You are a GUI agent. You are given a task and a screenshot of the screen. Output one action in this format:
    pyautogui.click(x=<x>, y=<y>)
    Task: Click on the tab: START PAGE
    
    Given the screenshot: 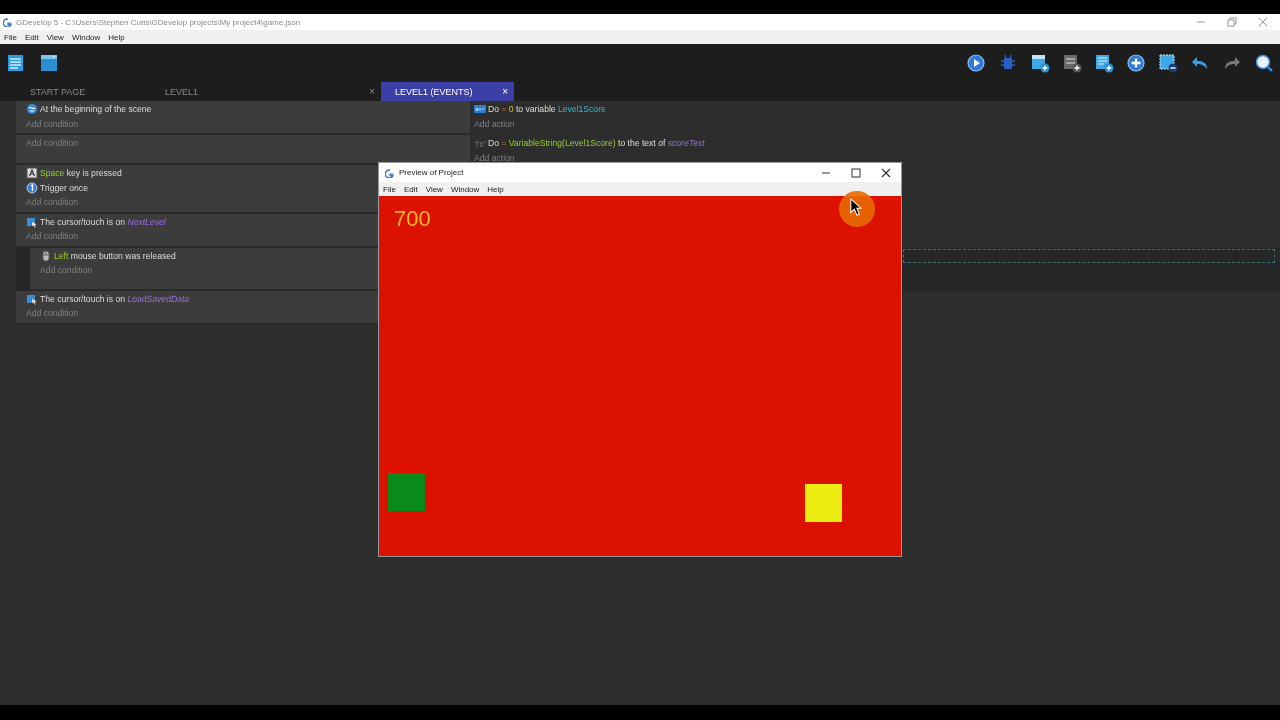 What is the action you would take?
    pyautogui.click(x=83, y=91)
    